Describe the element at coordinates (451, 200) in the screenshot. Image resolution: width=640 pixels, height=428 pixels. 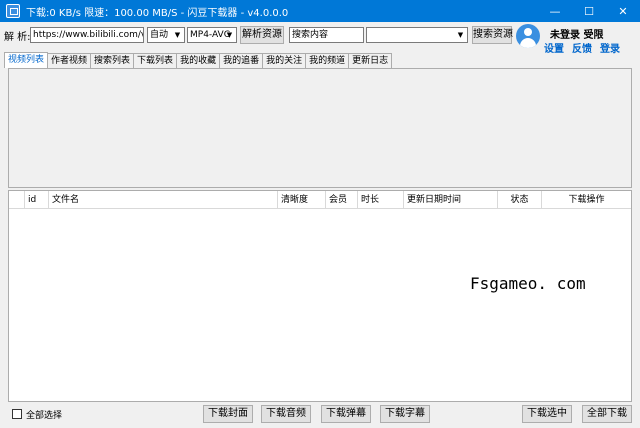
I see `column-update-time: 更新日期时间` at that location.